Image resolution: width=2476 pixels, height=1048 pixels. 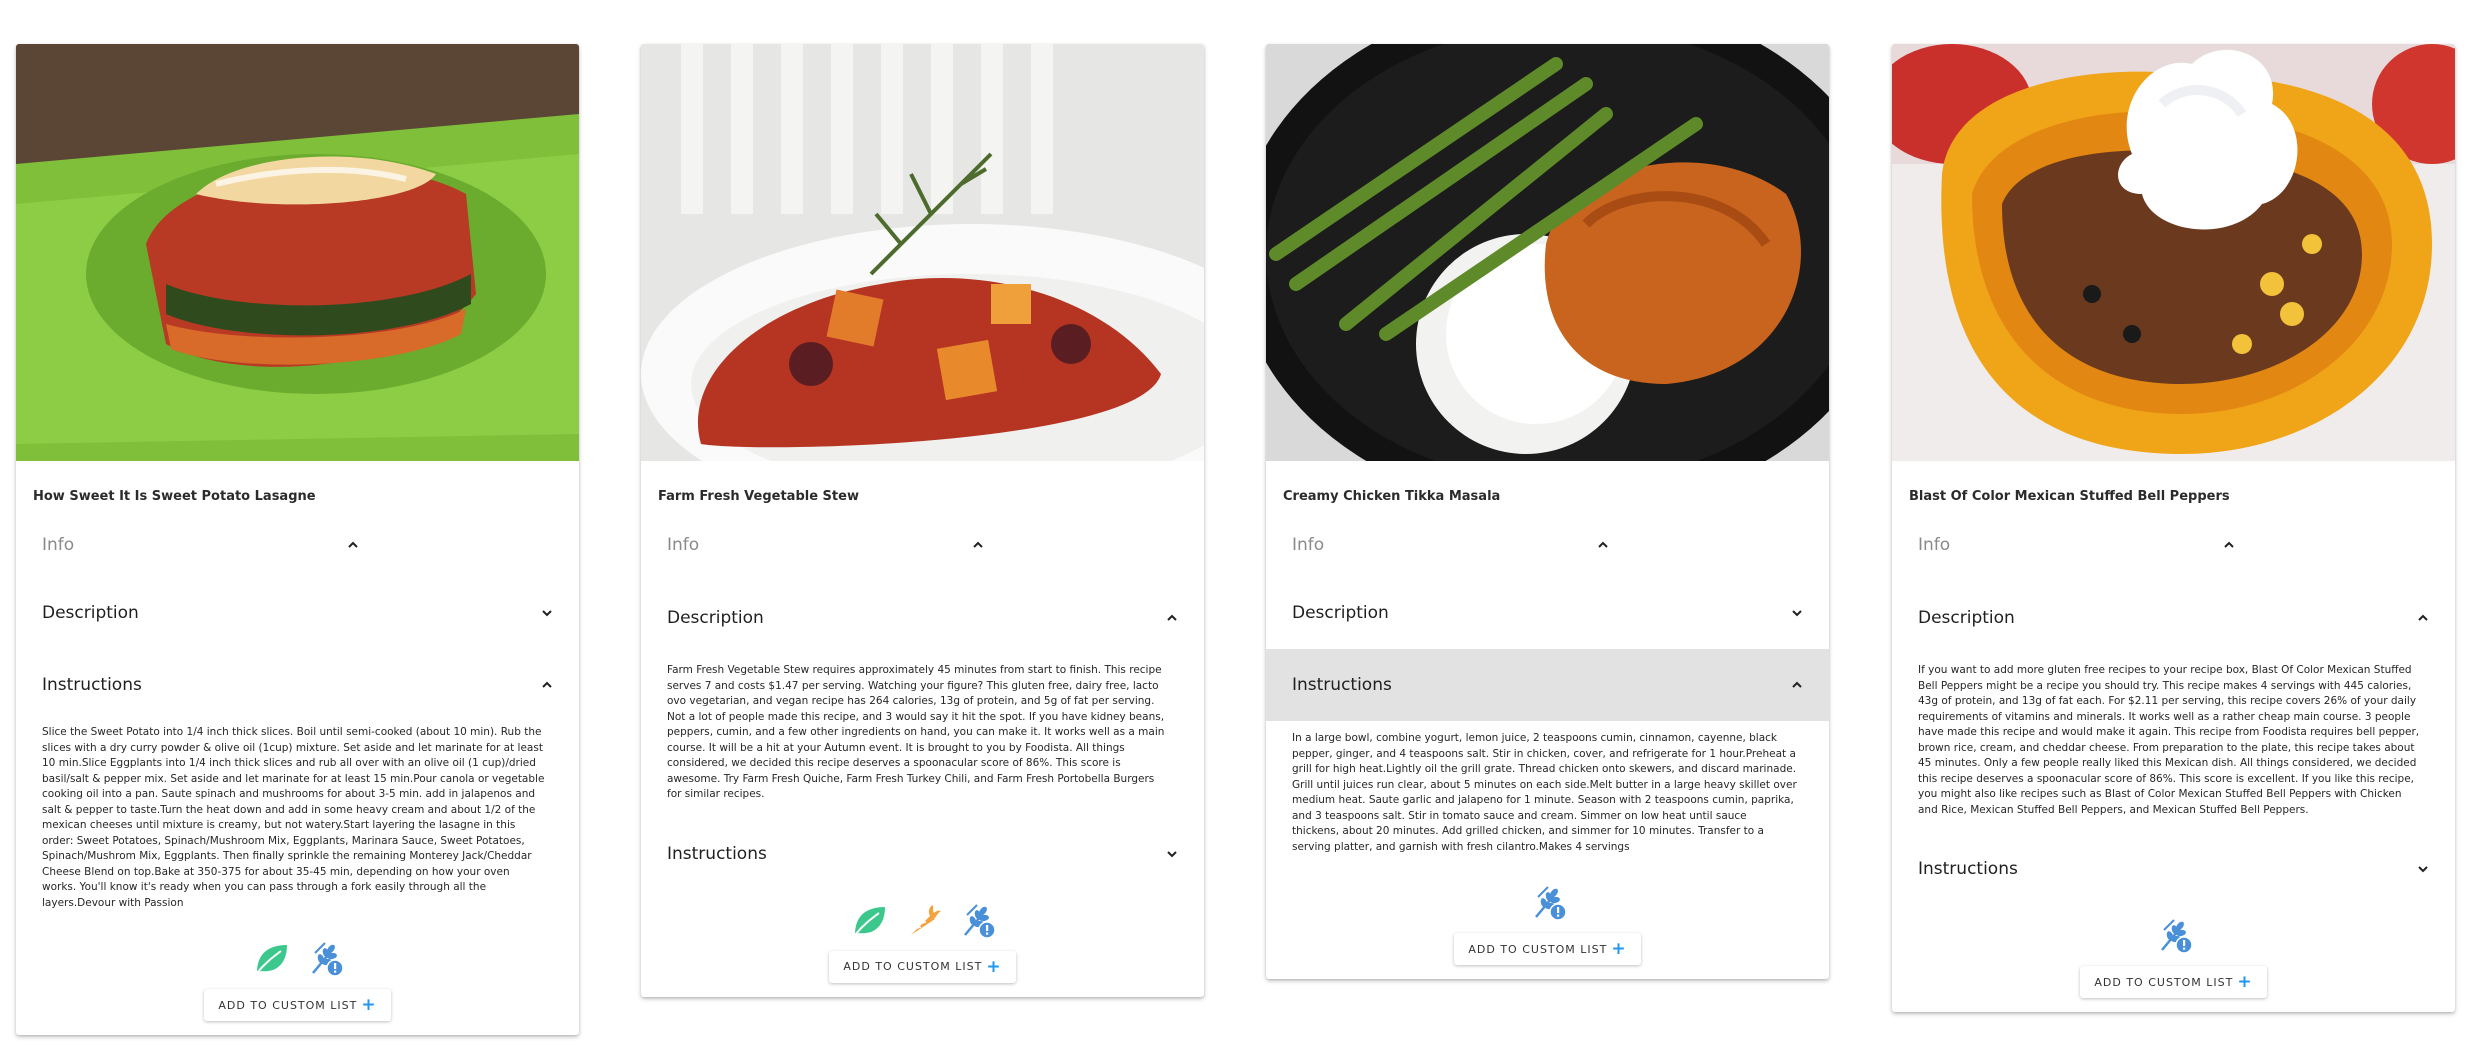 I want to click on recipe-photo-tikka-masala, so click(x=1547, y=252).